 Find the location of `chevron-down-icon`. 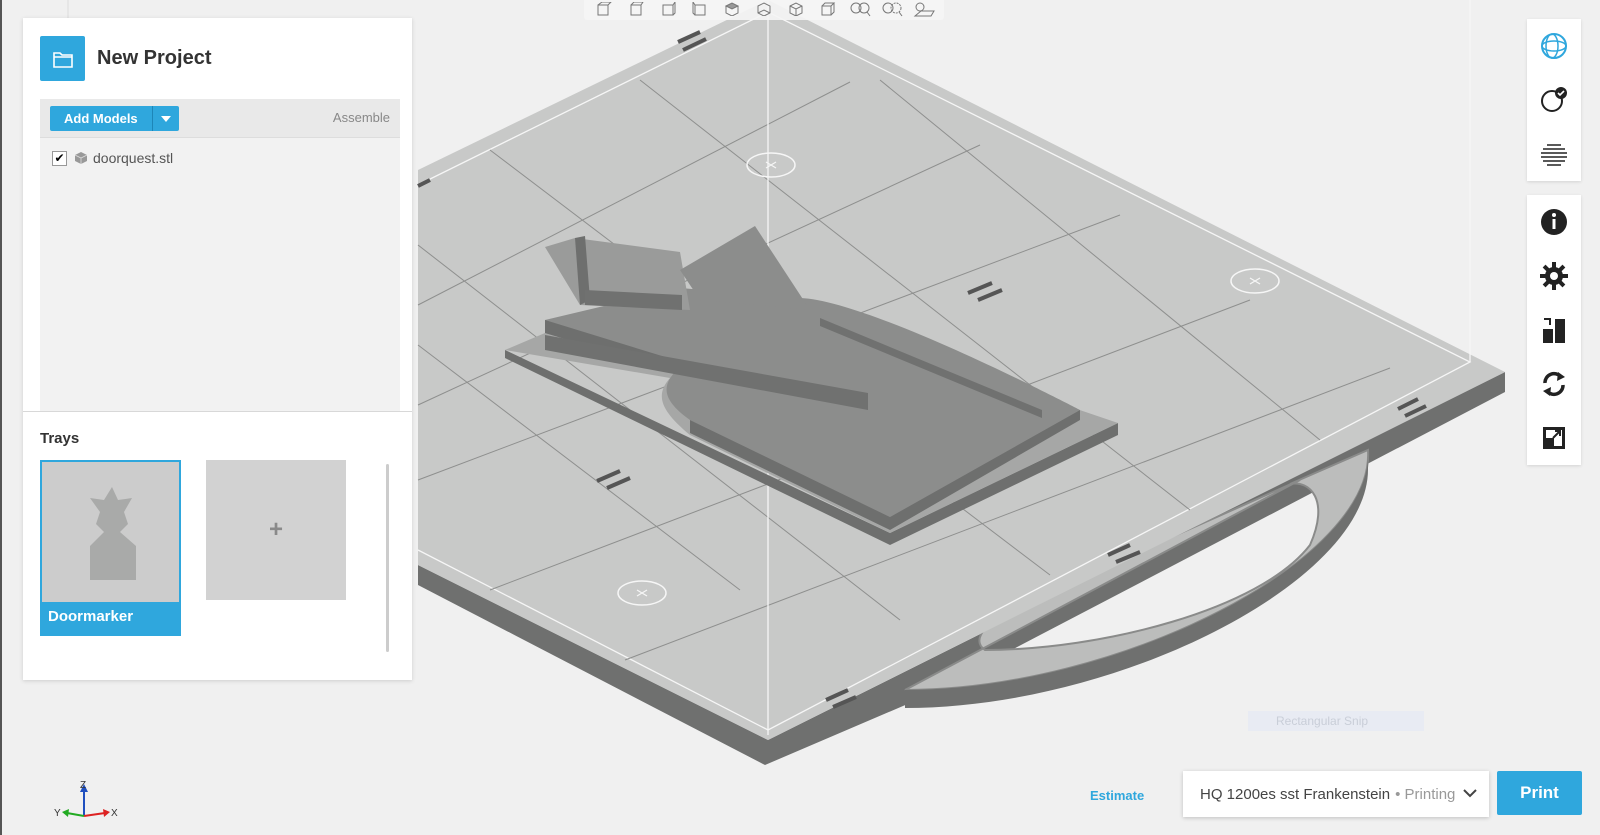

chevron-down-icon is located at coordinates (1470, 793).